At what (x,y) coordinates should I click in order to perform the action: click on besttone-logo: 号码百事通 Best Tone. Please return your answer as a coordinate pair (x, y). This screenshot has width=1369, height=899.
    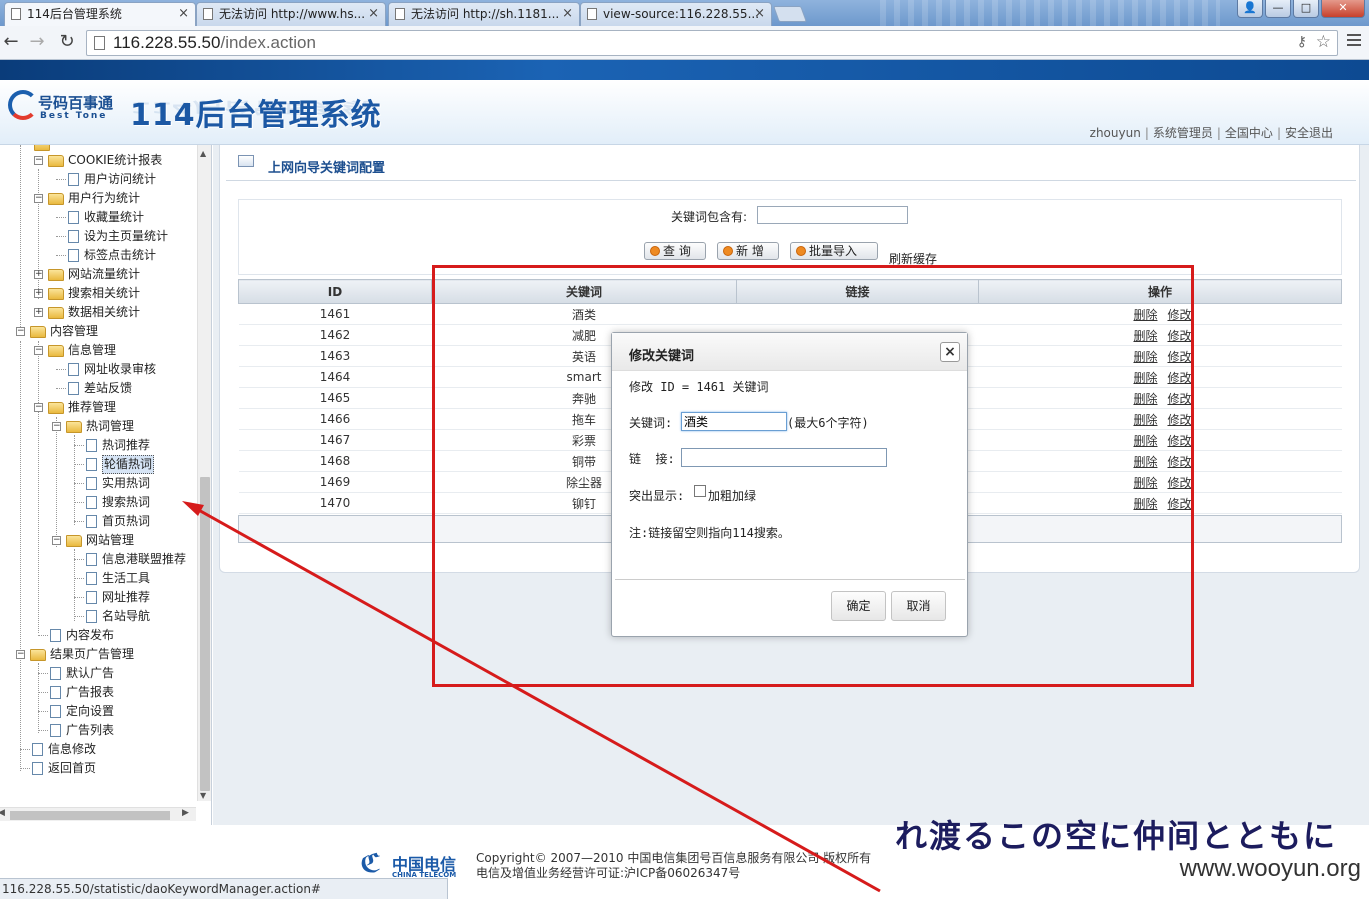
    Looking at the image, I should click on (60, 107).